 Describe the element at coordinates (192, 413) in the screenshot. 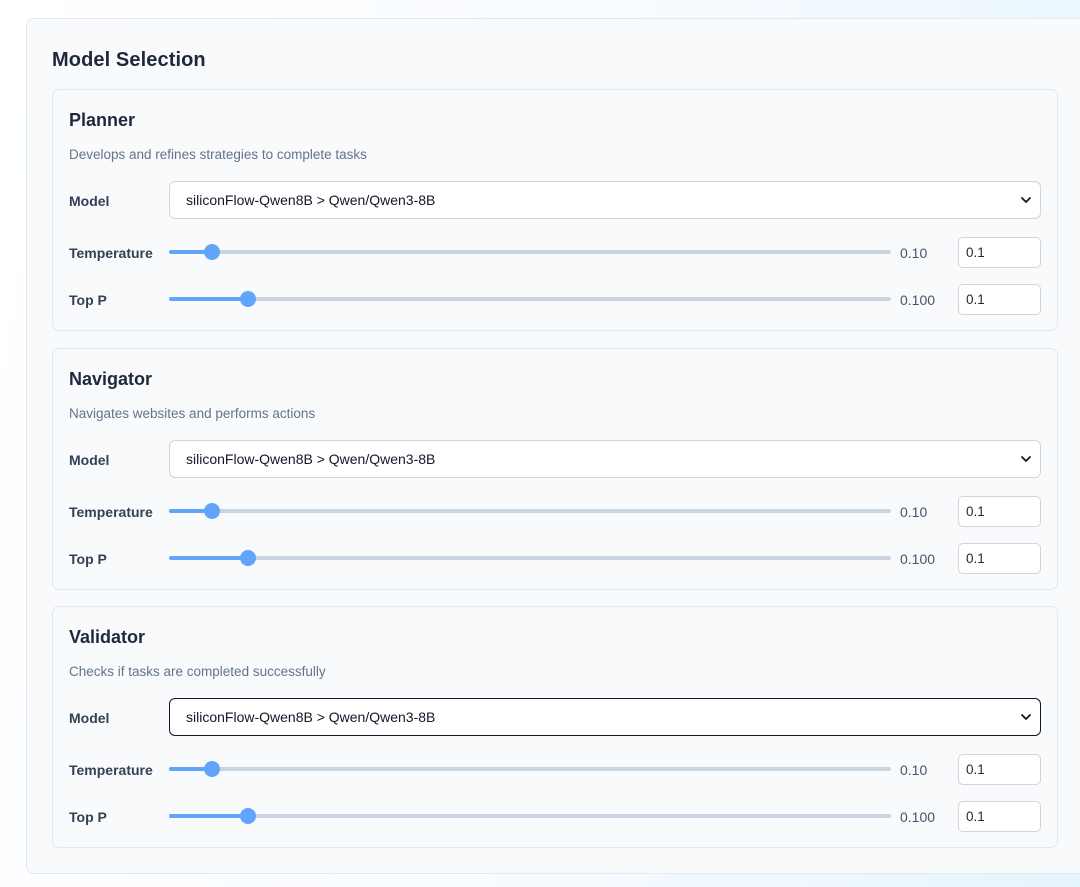

I see `agent-description: Navigates websites and performs actions` at that location.